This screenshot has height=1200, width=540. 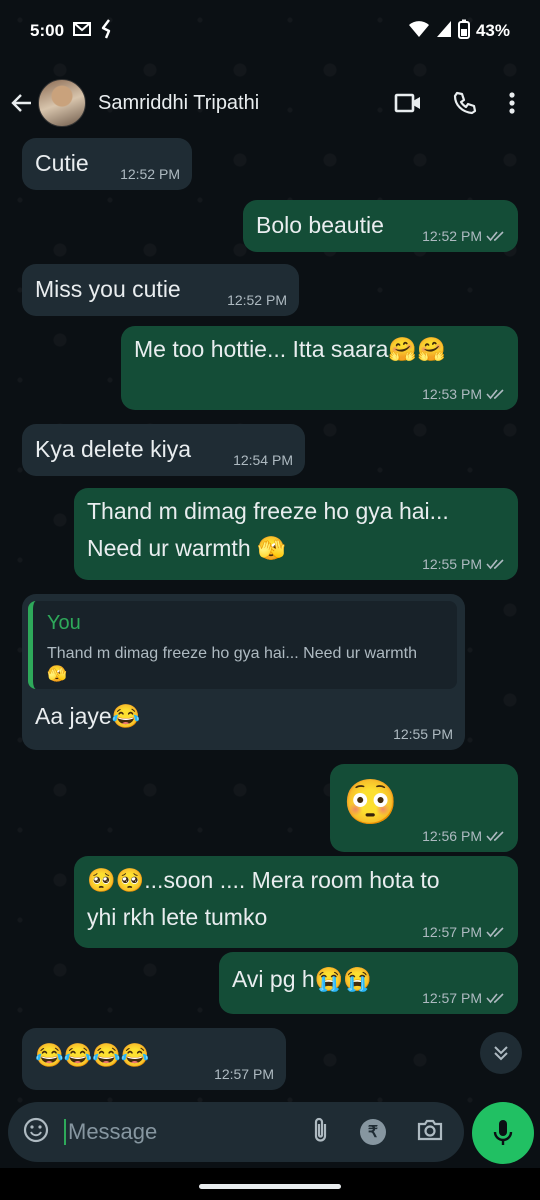 I want to click on message-text: Miss you cutie, so click(x=108, y=289).